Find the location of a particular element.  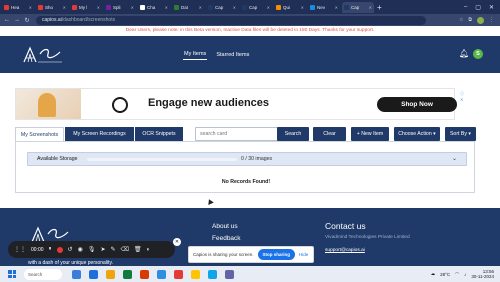

back-arrow-icon: ← is located at coordinates (7, 20).